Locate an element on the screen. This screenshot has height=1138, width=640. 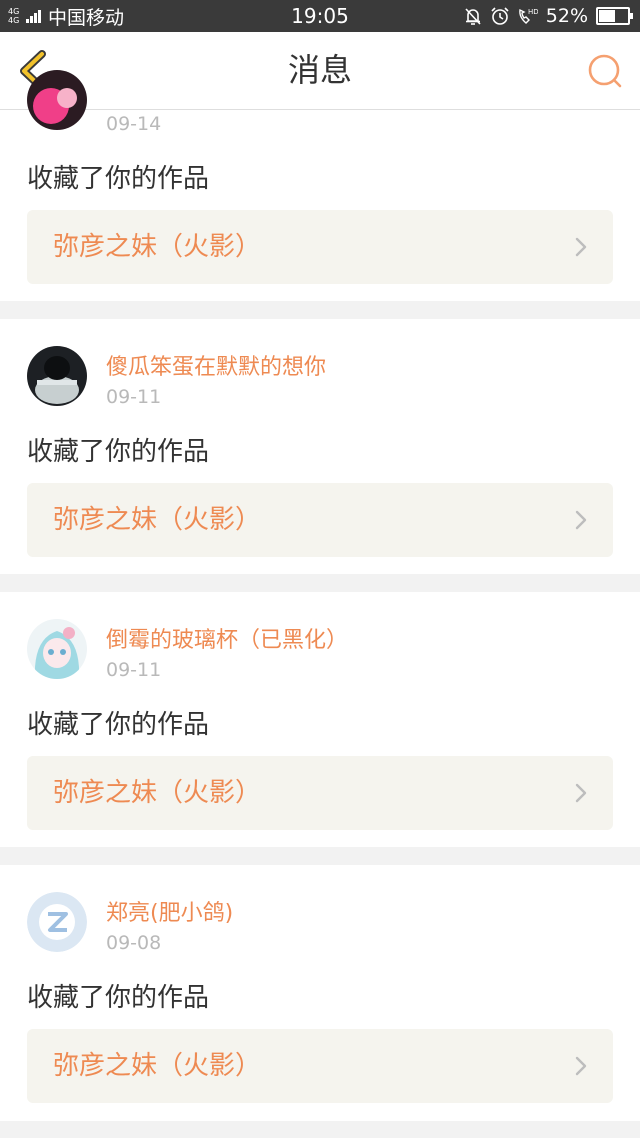
hd-call-icon: HD is located at coordinates (528, 16).